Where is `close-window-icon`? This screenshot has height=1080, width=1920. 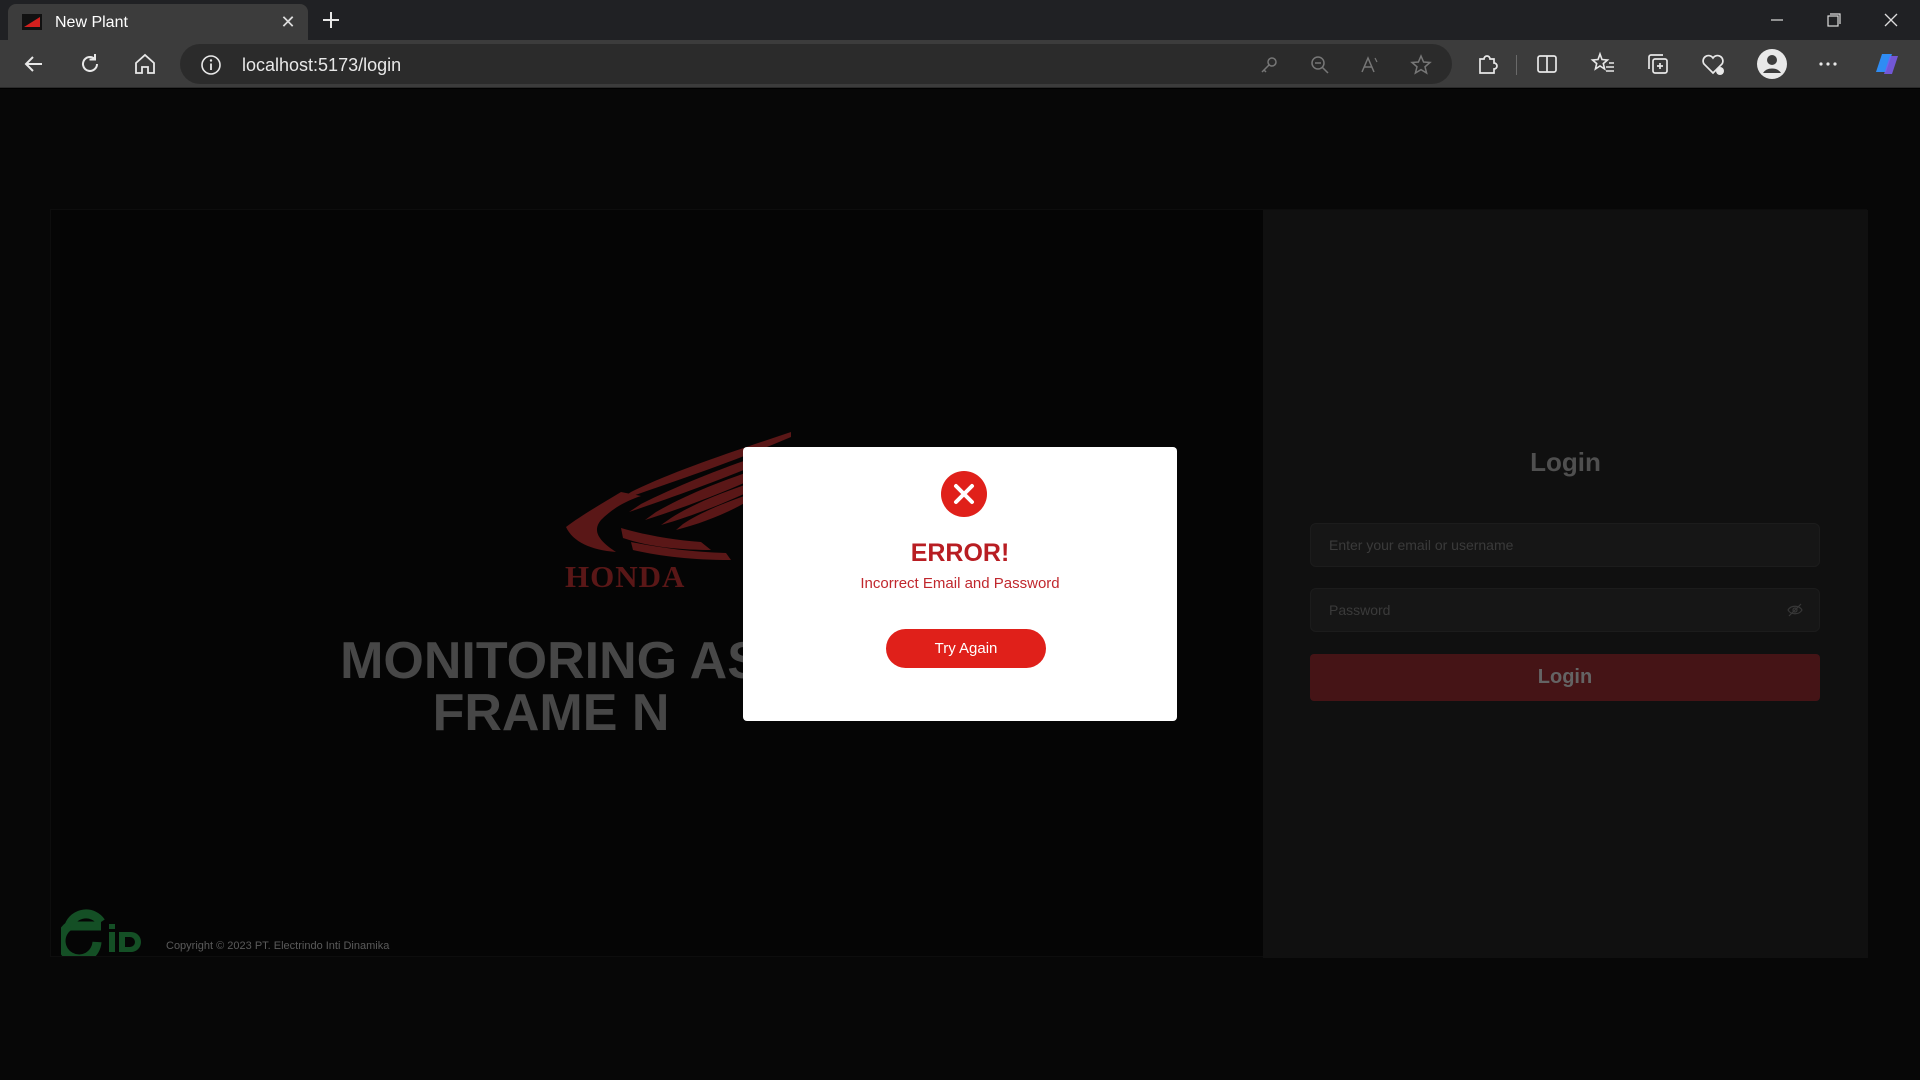 close-window-icon is located at coordinates (1891, 20).